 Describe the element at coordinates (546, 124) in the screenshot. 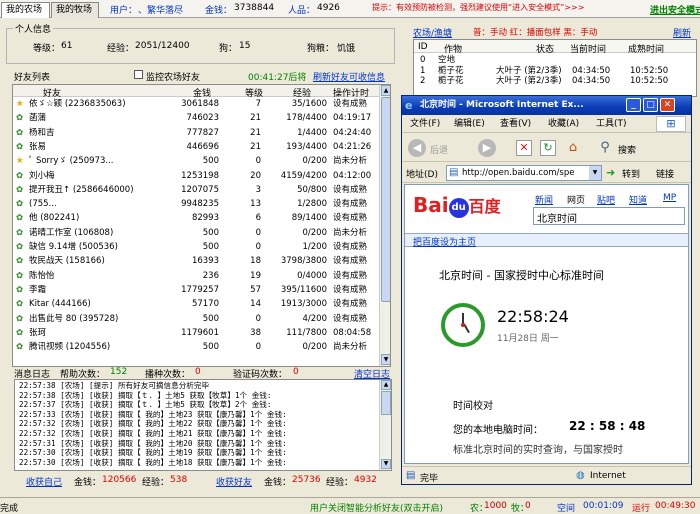

I see `ie-menu-bar: 文件(F) 编辑(E) 查看(V) 收藏(A) 工具(T) ⊞` at that location.